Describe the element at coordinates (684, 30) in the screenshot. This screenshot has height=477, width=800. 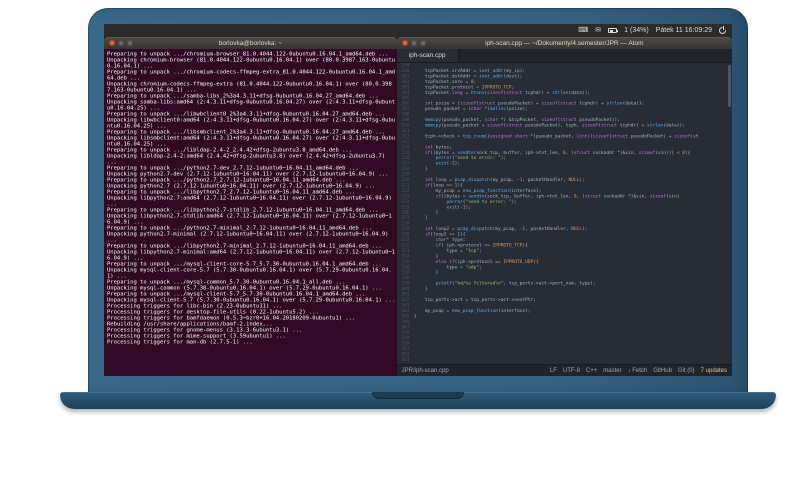
I see `clock: Pátek 11 16:09:29` at that location.